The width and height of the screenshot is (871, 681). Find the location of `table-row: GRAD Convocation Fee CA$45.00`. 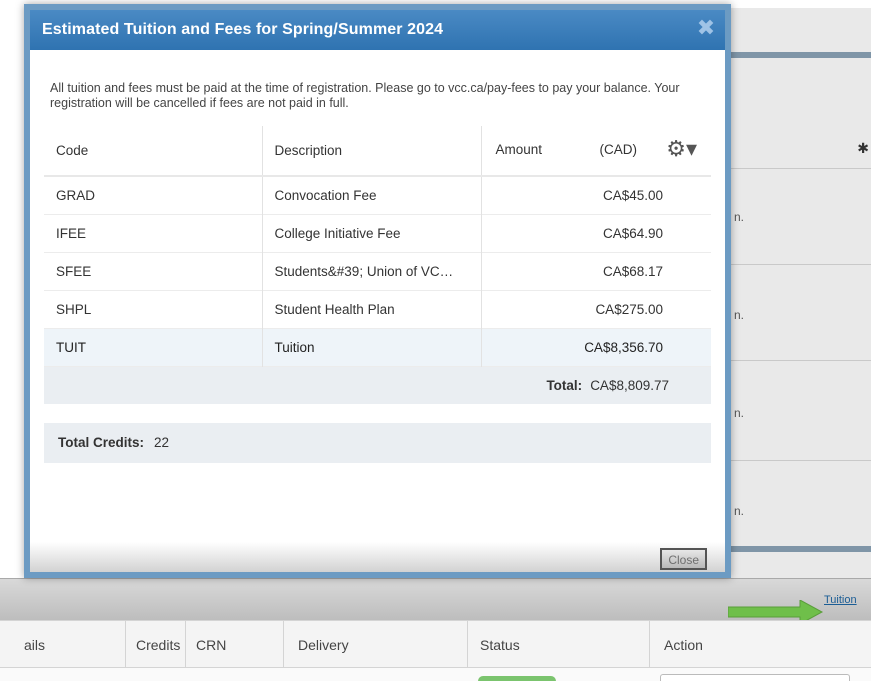

table-row: GRAD Convocation Fee CA$45.00 is located at coordinates (377, 195).